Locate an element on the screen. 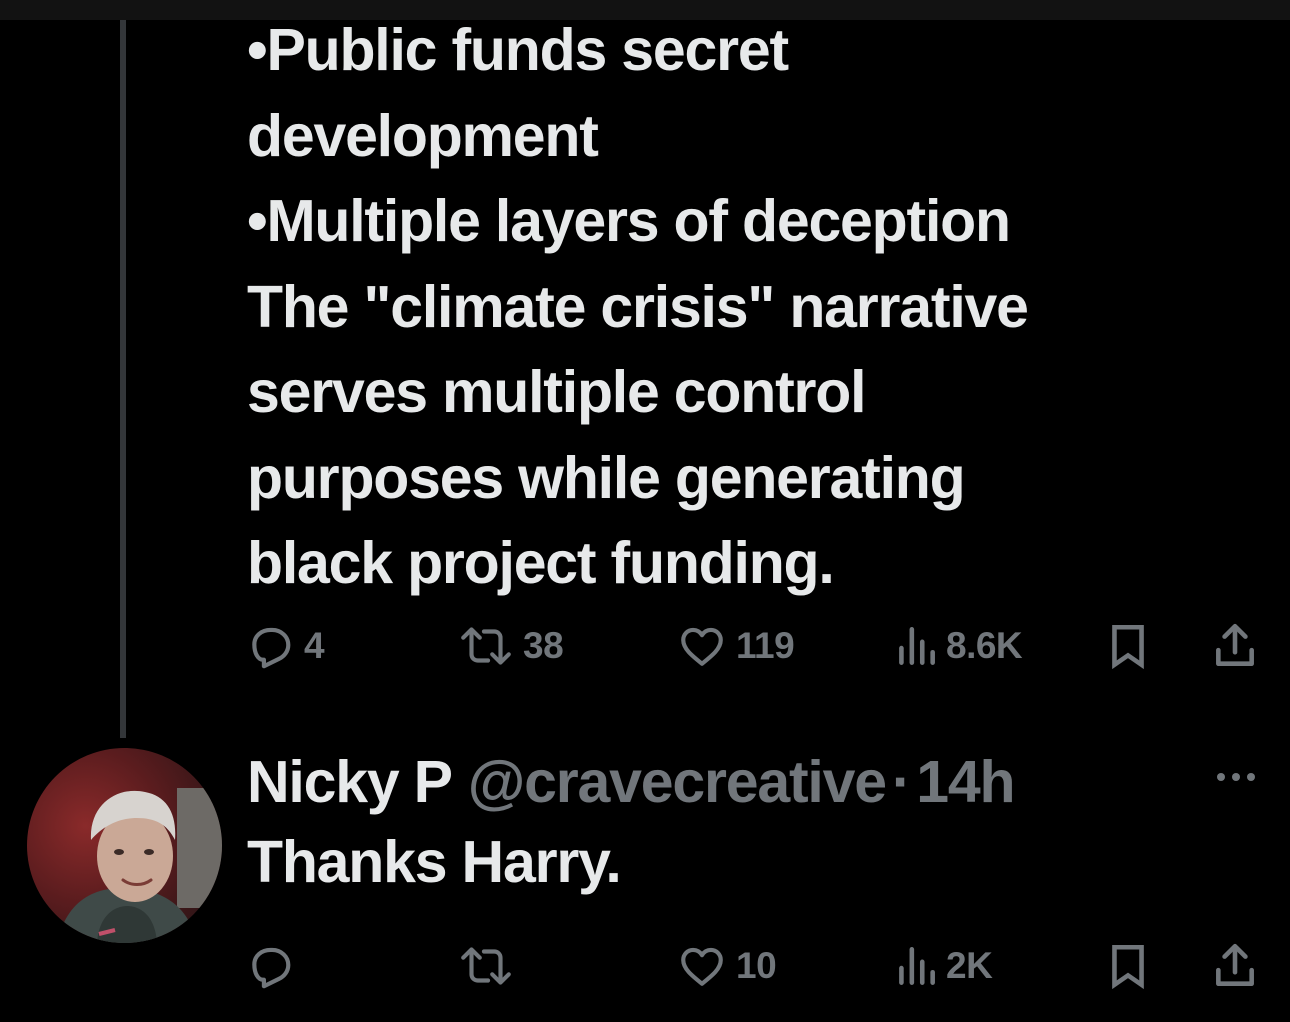 This screenshot has width=1290, height=1022. more-icon is located at coordinates (1236, 784).